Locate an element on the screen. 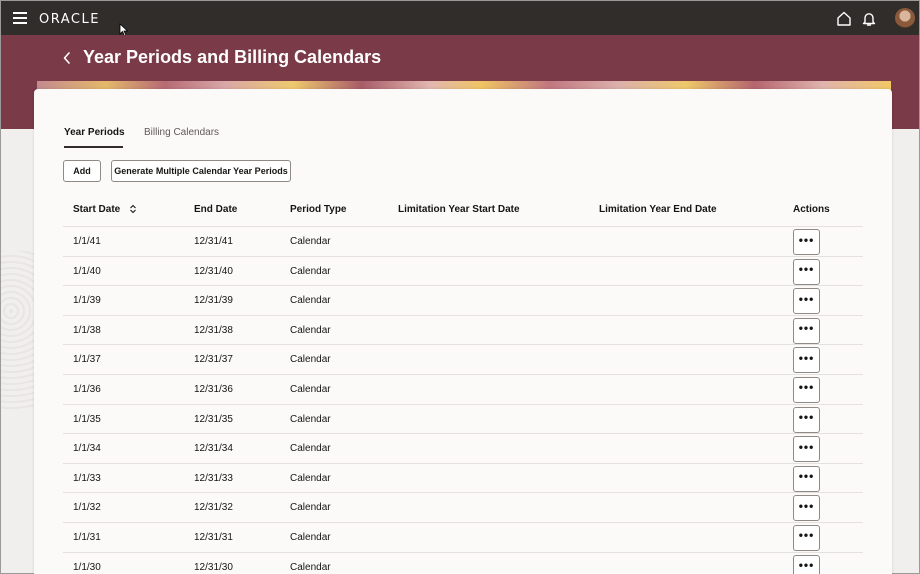 The width and height of the screenshot is (920, 574). table-row: 1/1/33 12/31/33 Calendar ••• is located at coordinates (463, 479).